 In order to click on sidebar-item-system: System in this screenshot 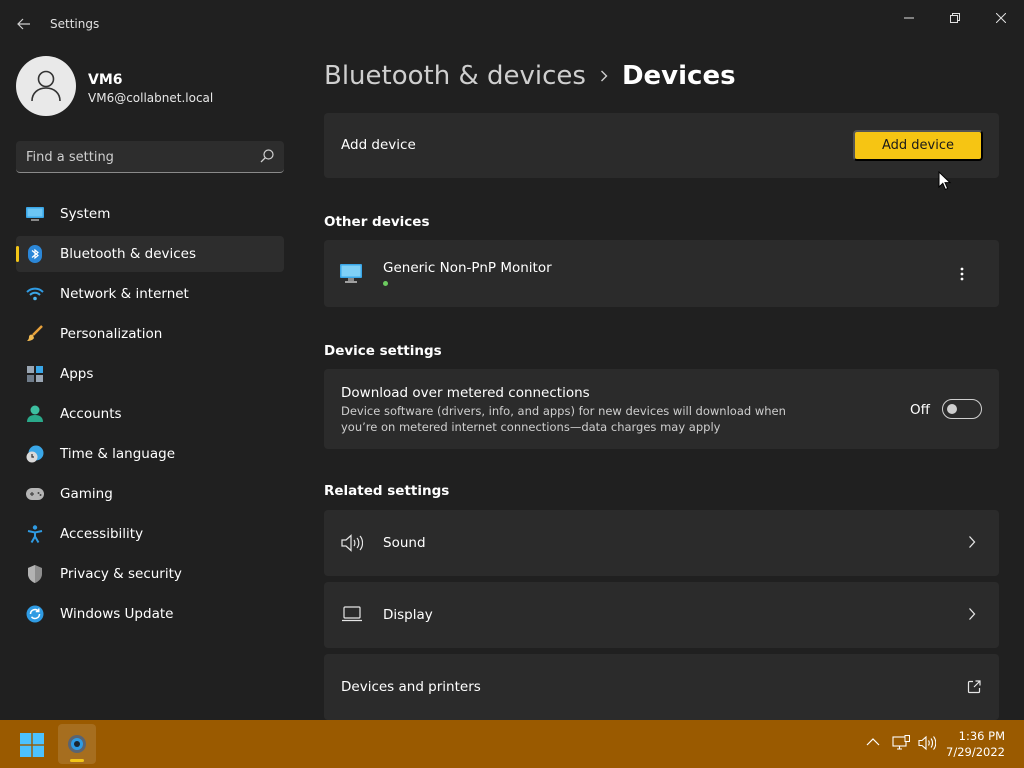, I will do `click(150, 214)`.